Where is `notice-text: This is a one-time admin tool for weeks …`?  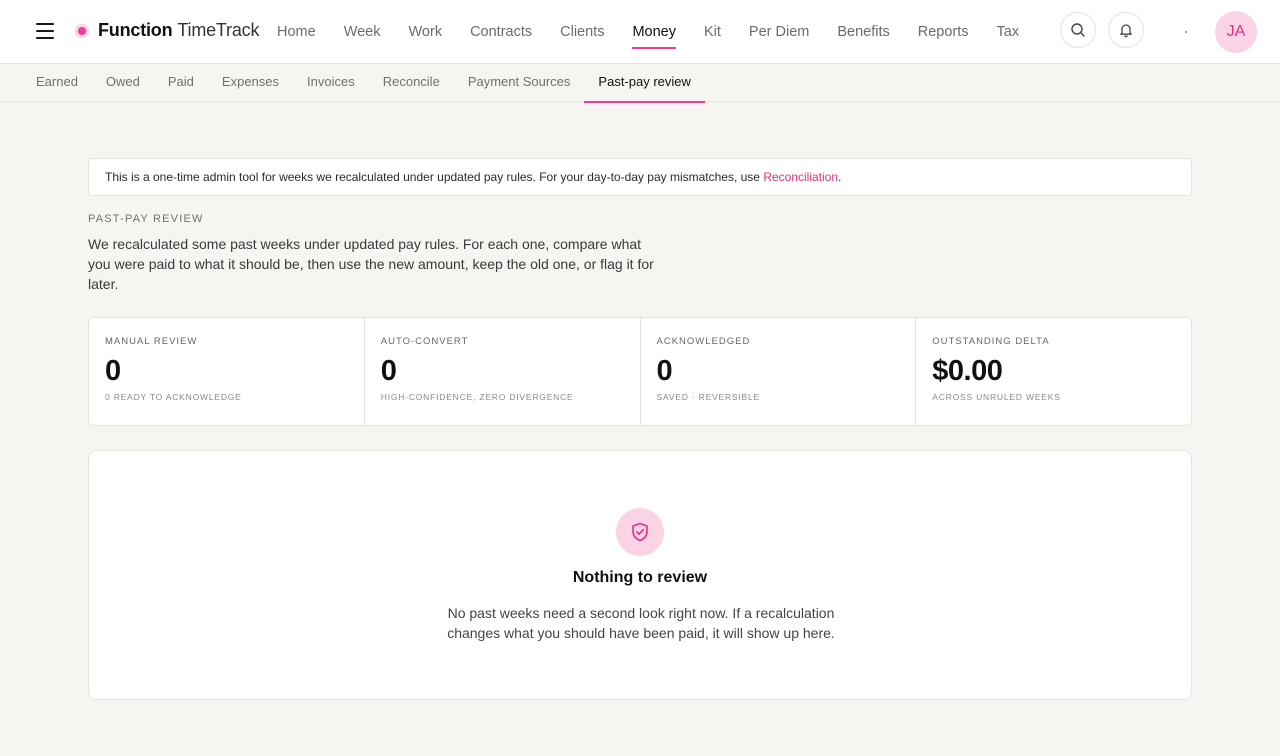
notice-text: This is a one-time admin tool for weeks … is located at coordinates (434, 177).